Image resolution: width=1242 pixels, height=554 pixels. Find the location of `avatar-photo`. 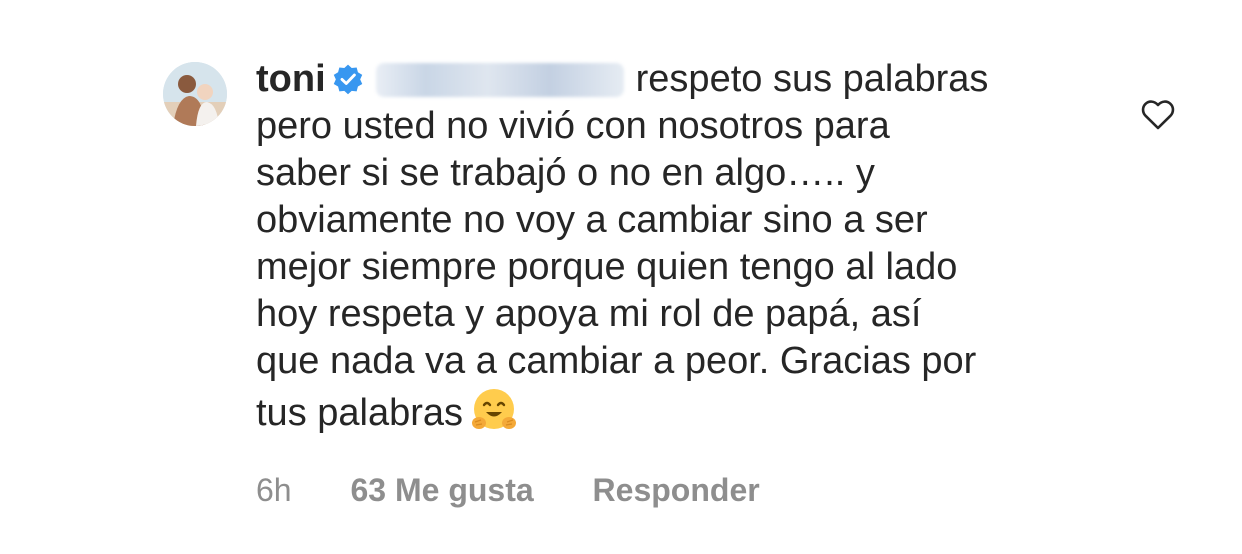

avatar-photo is located at coordinates (195, 94).